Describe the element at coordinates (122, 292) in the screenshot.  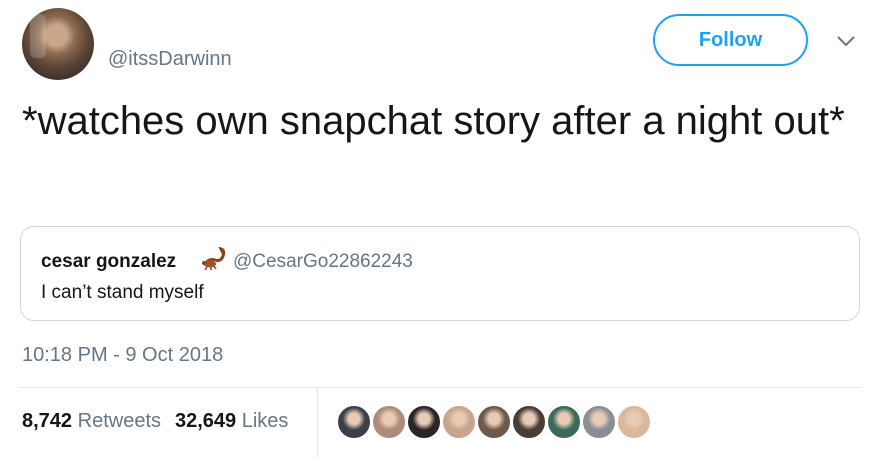
I see `quoted-tweet-text: I can’t stand myself` at that location.